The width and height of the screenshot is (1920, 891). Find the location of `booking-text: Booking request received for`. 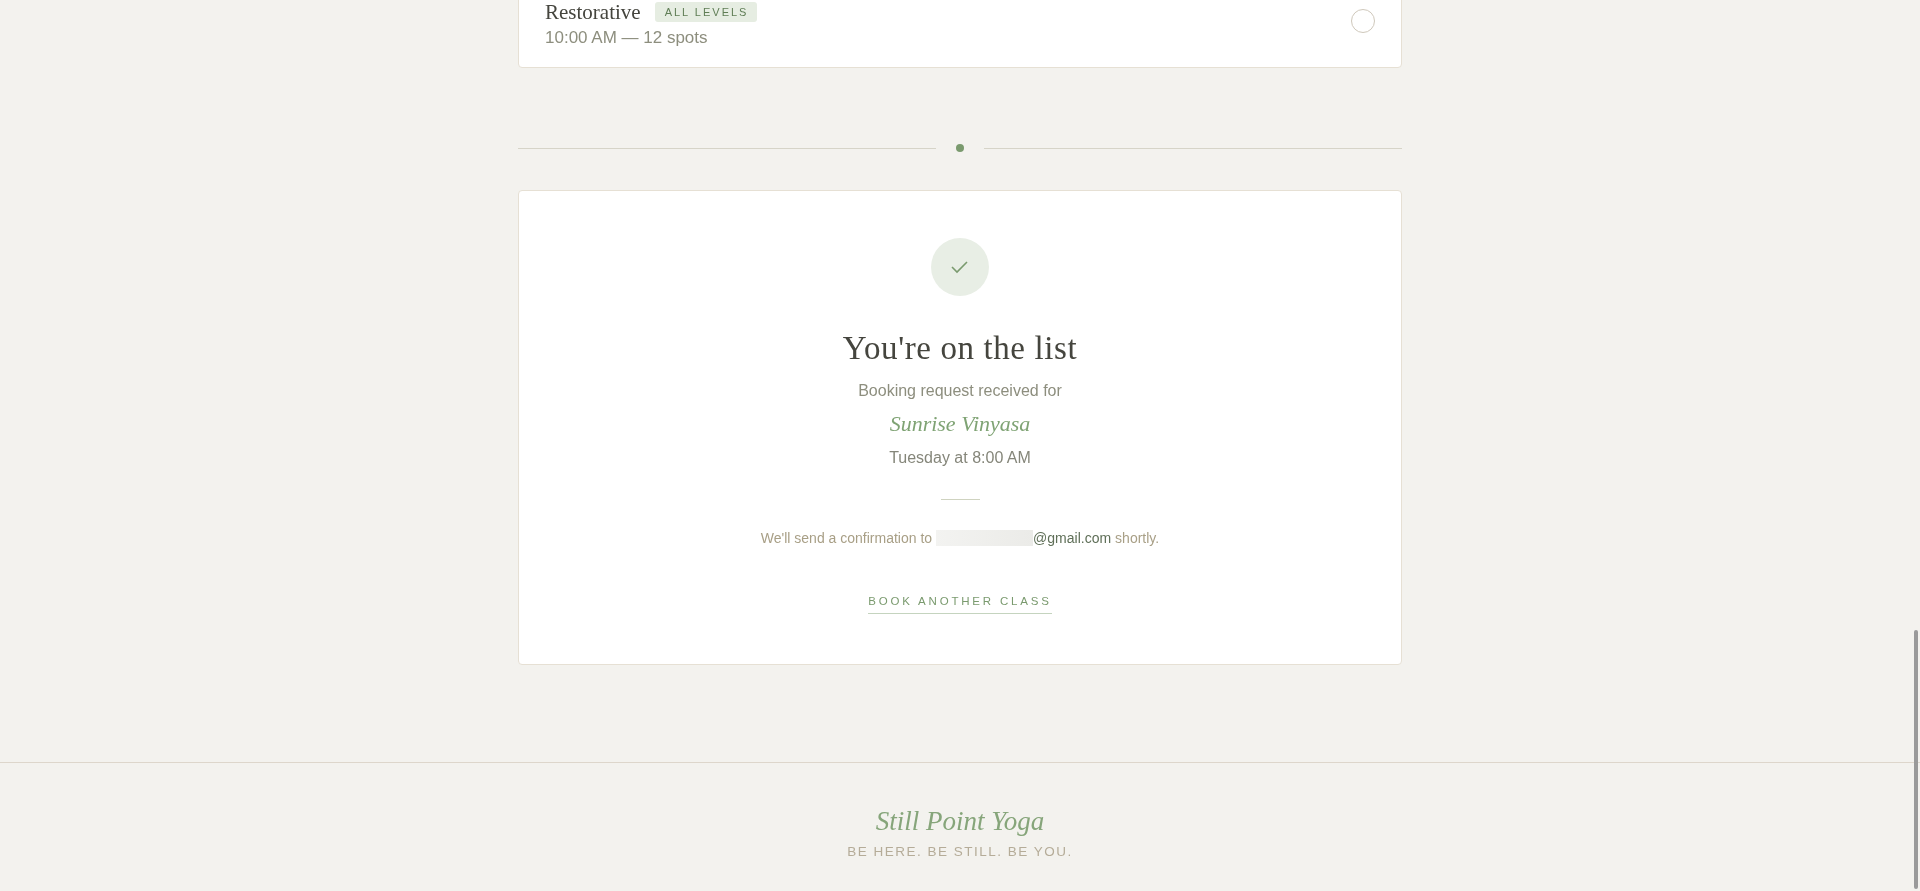

booking-text: Booking request received for is located at coordinates (960, 391).